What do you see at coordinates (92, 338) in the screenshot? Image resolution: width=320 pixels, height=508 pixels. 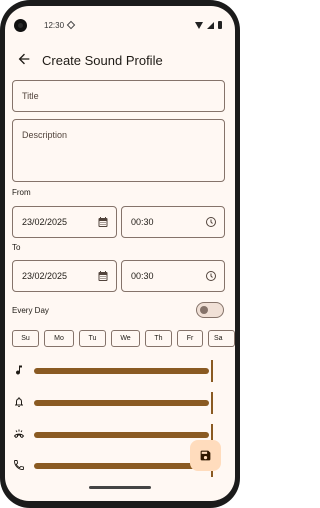 I see `day-chip-tu: Tu` at bounding box center [92, 338].